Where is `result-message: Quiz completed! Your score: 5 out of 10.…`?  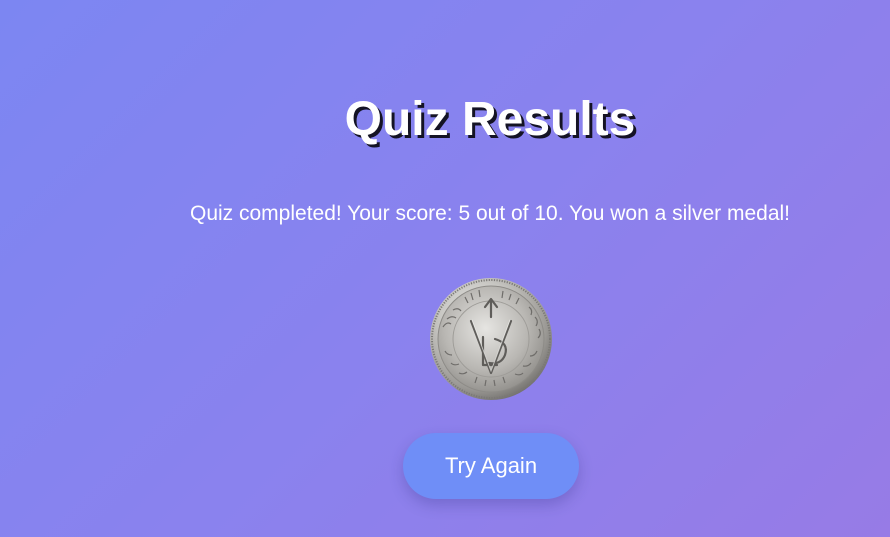 result-message: Quiz completed! Your score: 5 out of 10.… is located at coordinates (490, 213).